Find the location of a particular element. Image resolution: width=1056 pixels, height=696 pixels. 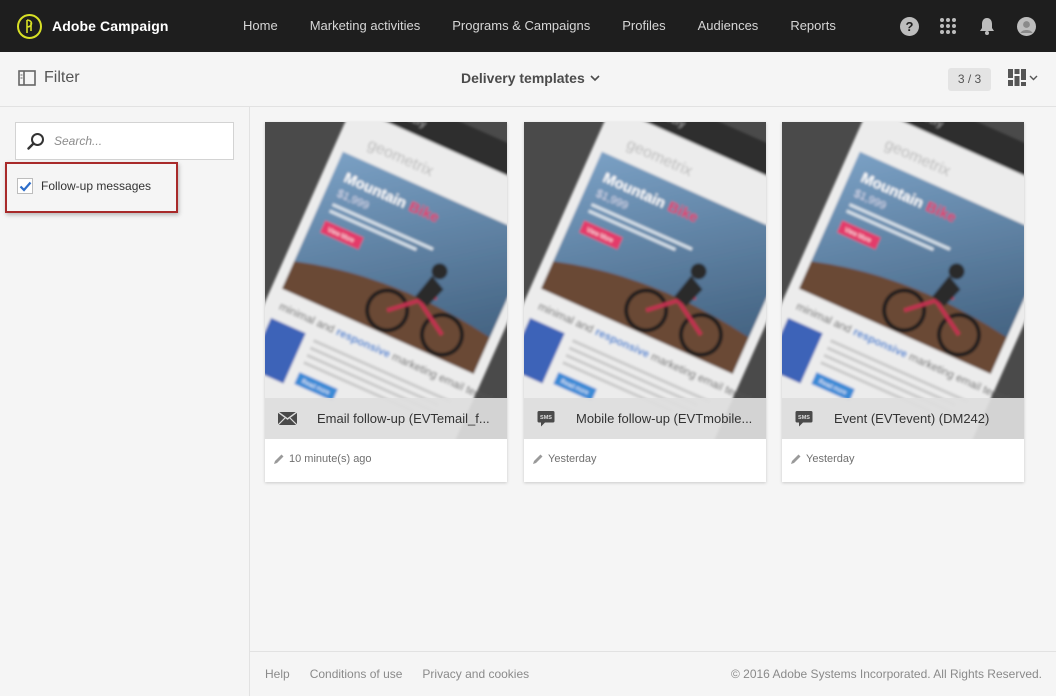

nav-item-audiences: Audiences is located at coordinates (728, 26).